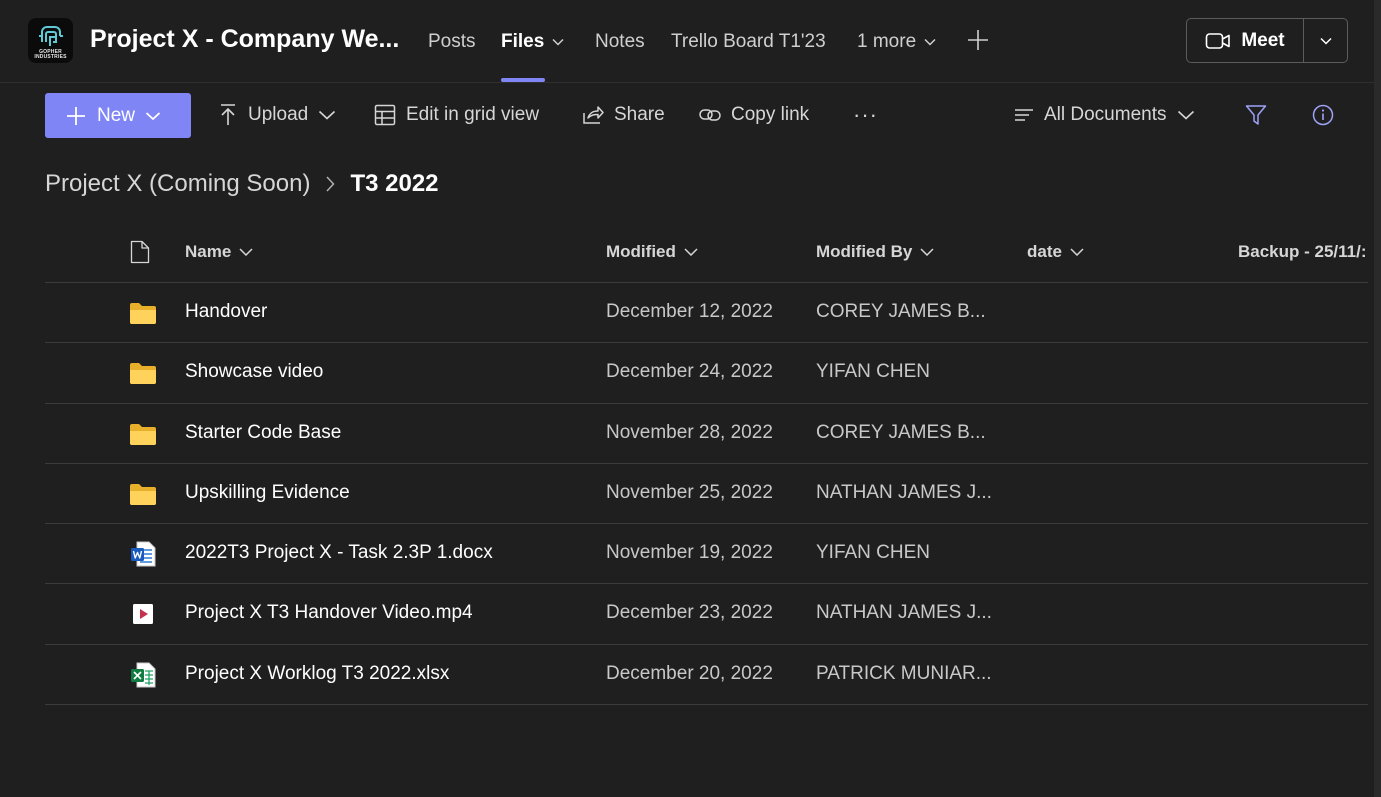  Describe the element at coordinates (452, 42) in the screenshot. I see `tab-posts: Posts` at that location.